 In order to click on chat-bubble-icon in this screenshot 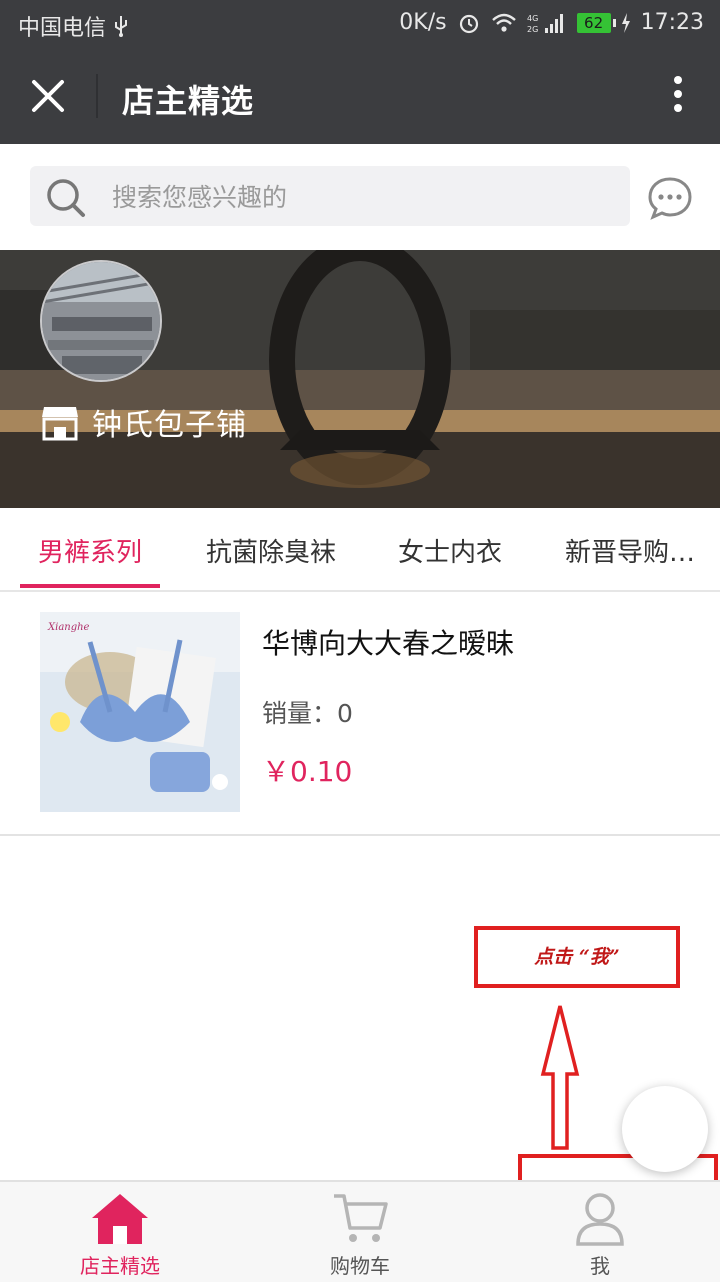, I will do `click(670, 198)`.